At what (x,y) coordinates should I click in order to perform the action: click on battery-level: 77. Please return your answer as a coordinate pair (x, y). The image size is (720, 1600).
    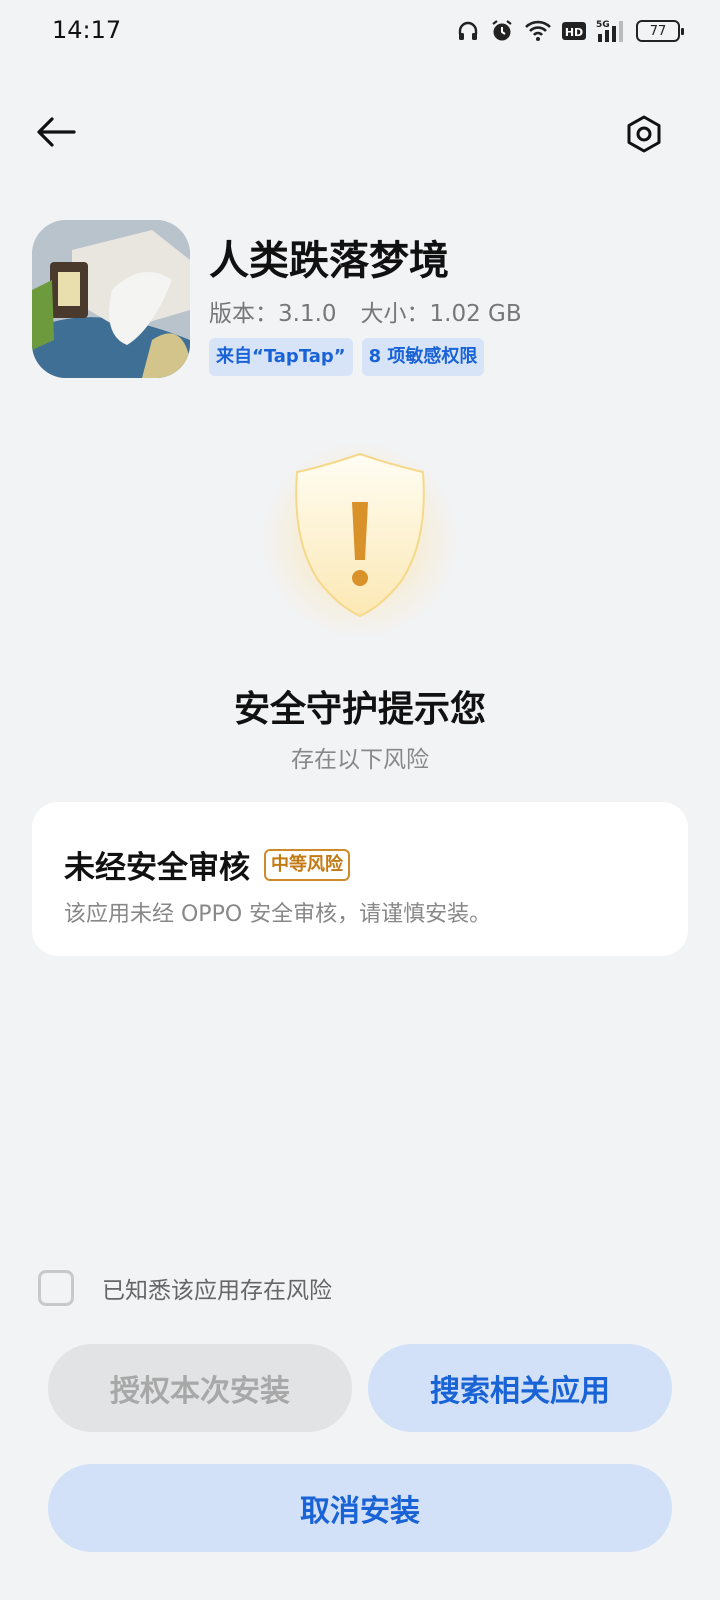
    Looking at the image, I should click on (658, 31).